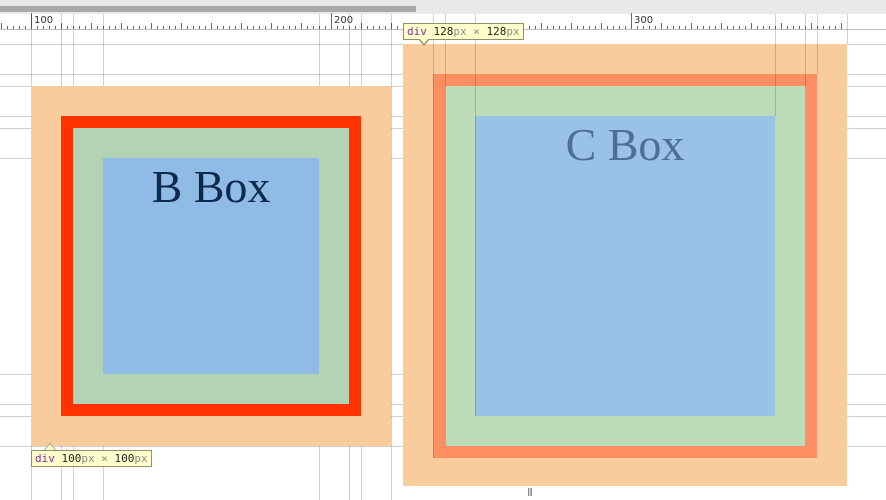 The image size is (886, 500). Describe the element at coordinates (443, 31) in the screenshot. I see `tooltip-width: 128` at that location.